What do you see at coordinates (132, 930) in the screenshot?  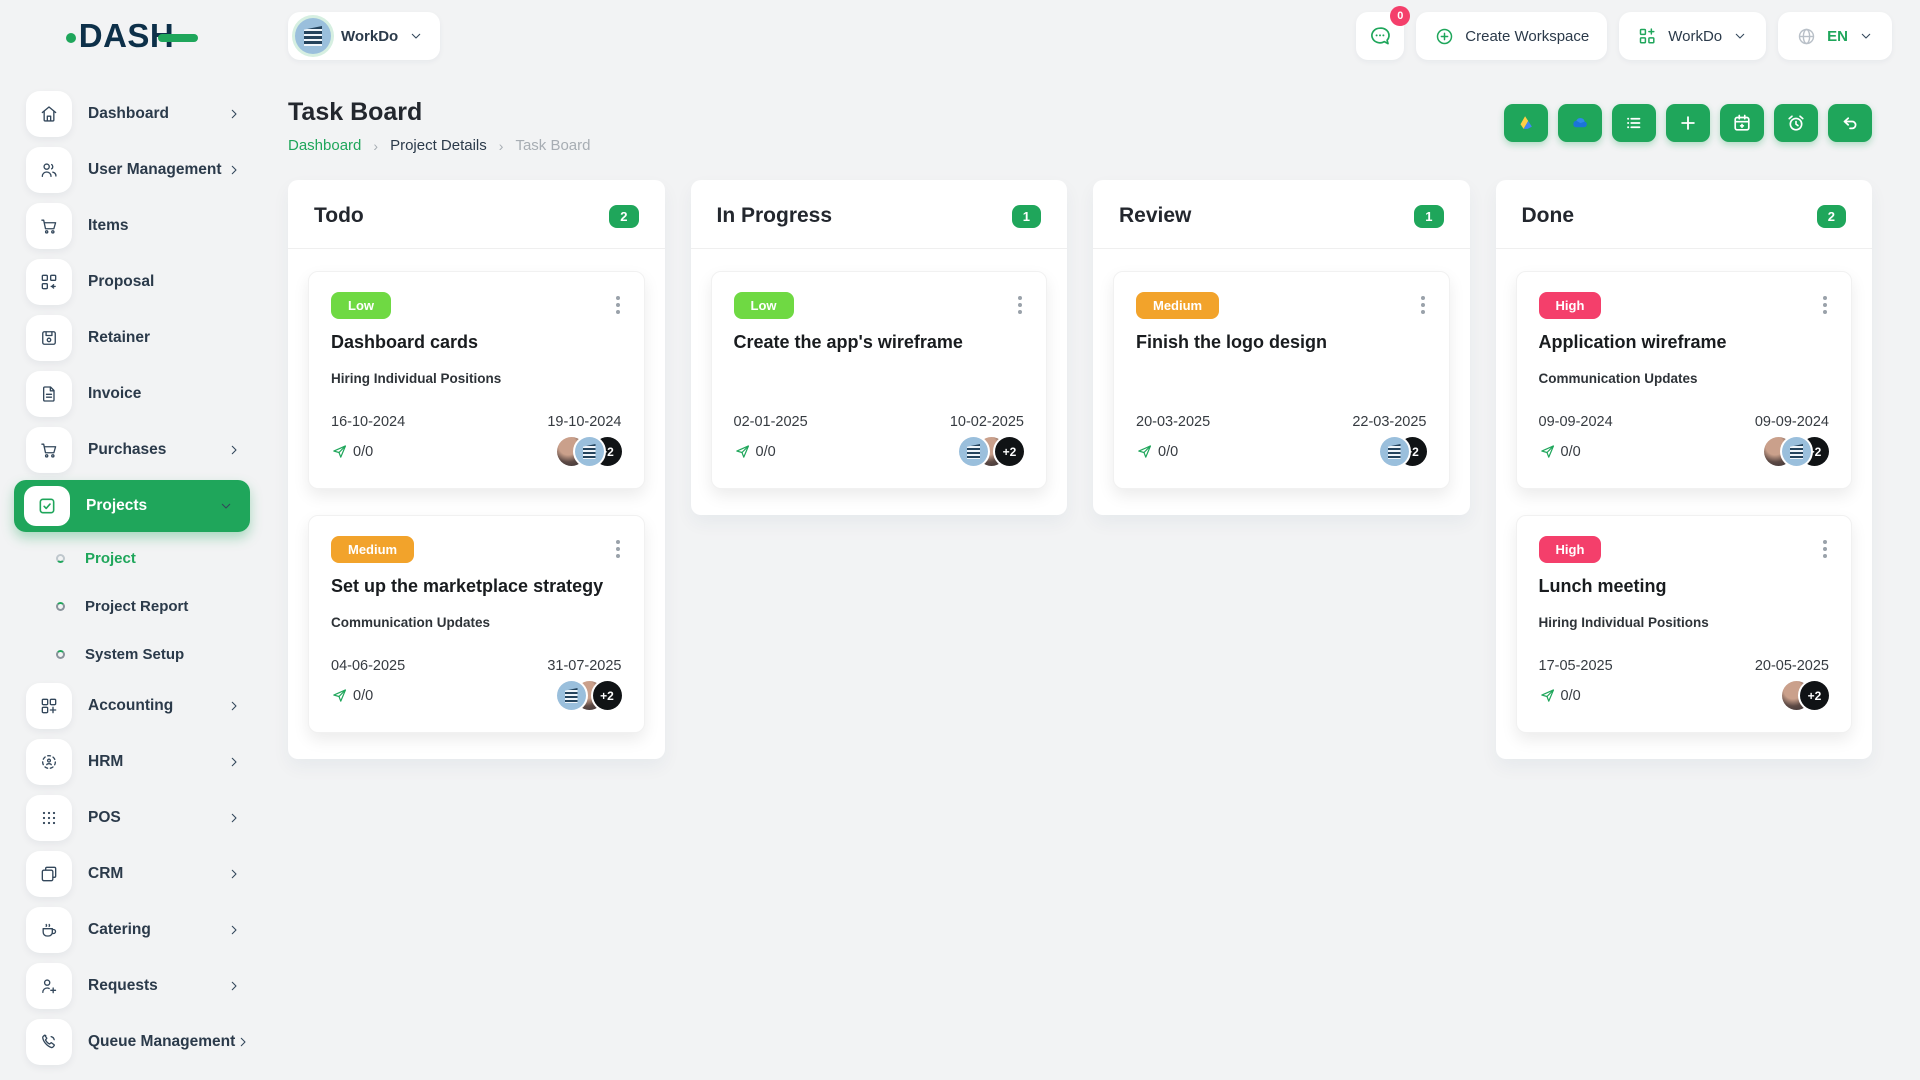 I see `sidebar-item-catering: Catering` at bounding box center [132, 930].